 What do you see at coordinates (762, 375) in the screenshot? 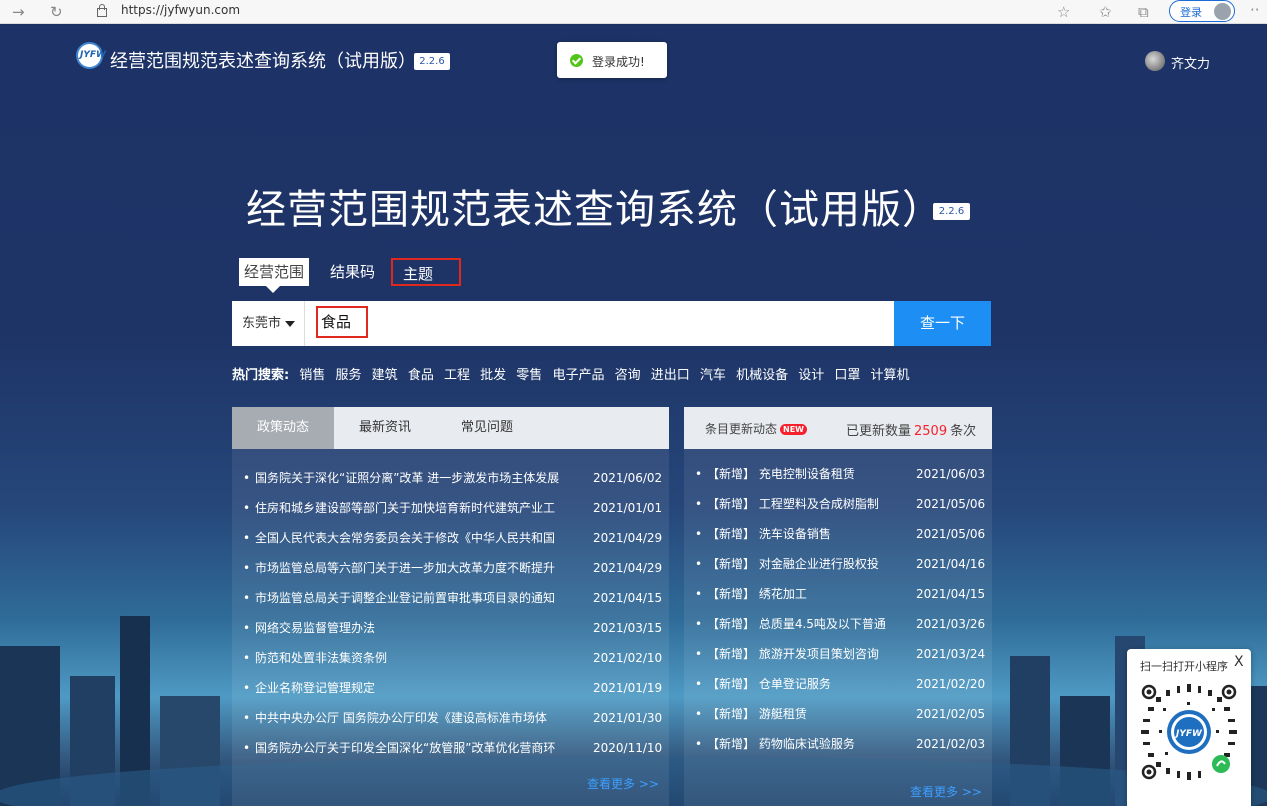
I see `hot-keyword: 机械设备` at bounding box center [762, 375].